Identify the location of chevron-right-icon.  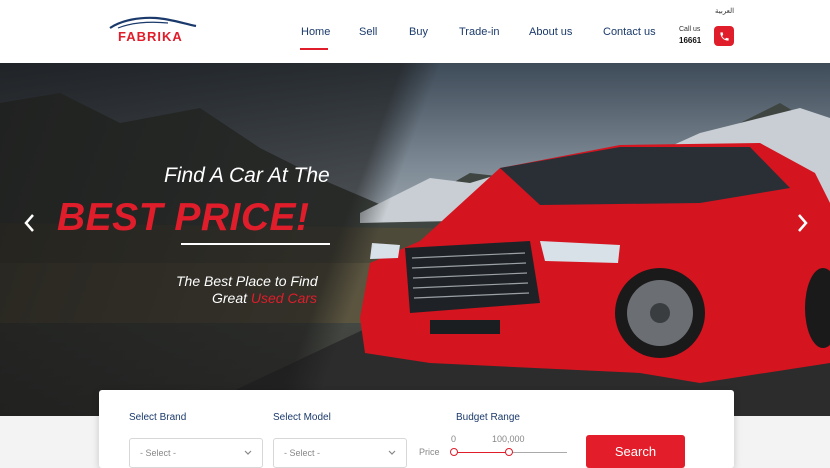
(803, 223).